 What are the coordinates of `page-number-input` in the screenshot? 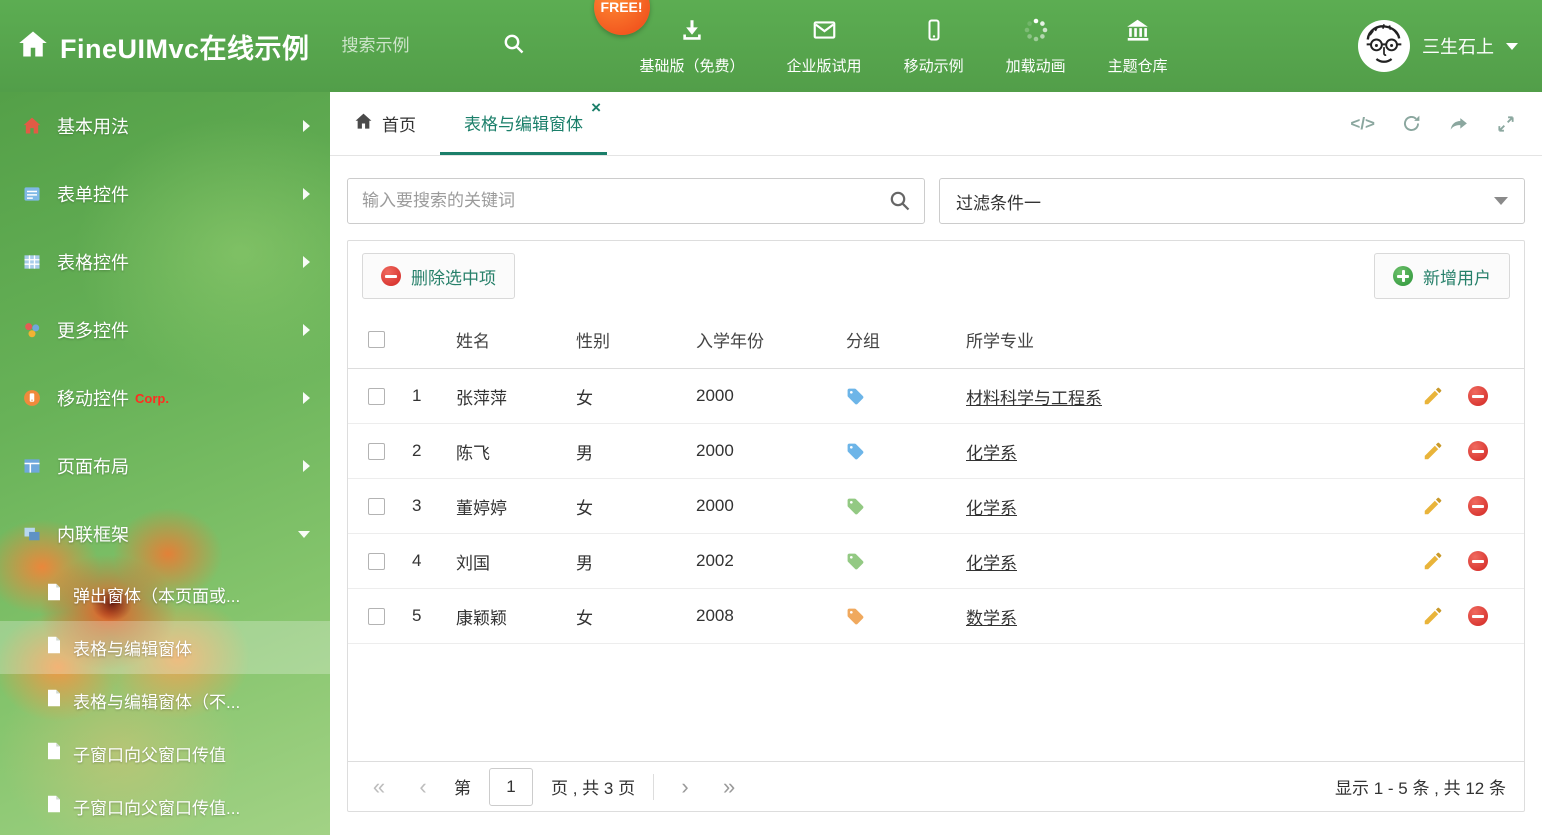 It's located at (511, 786).